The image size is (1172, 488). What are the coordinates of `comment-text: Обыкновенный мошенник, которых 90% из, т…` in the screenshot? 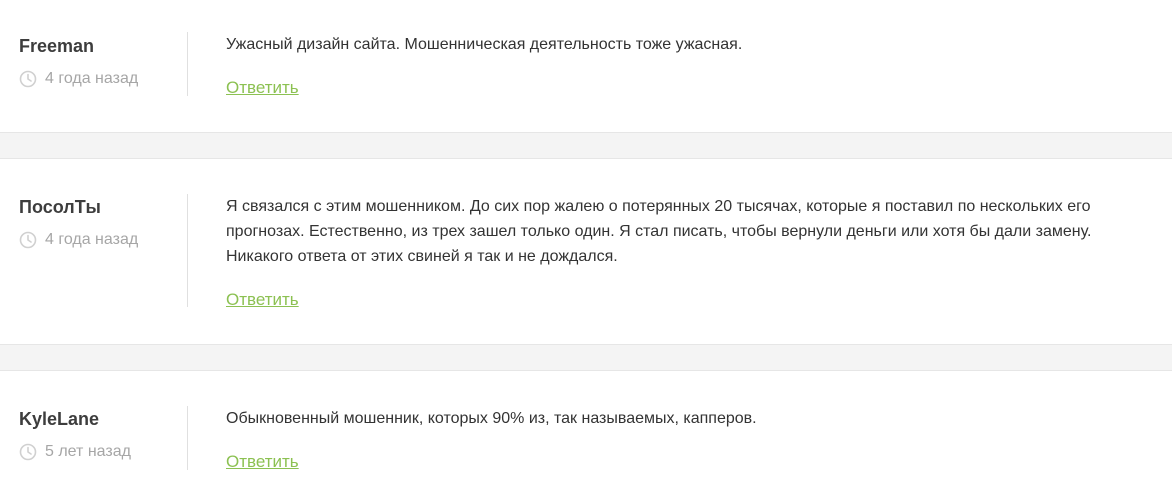 It's located at (491, 418).